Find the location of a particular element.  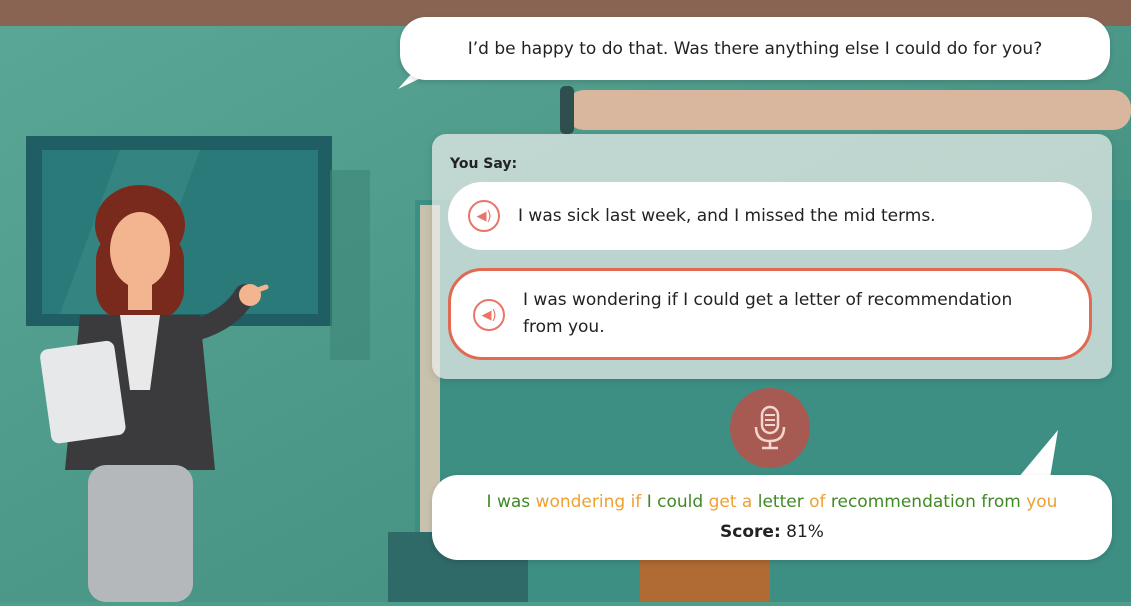

result-word: was is located at coordinates (513, 502).